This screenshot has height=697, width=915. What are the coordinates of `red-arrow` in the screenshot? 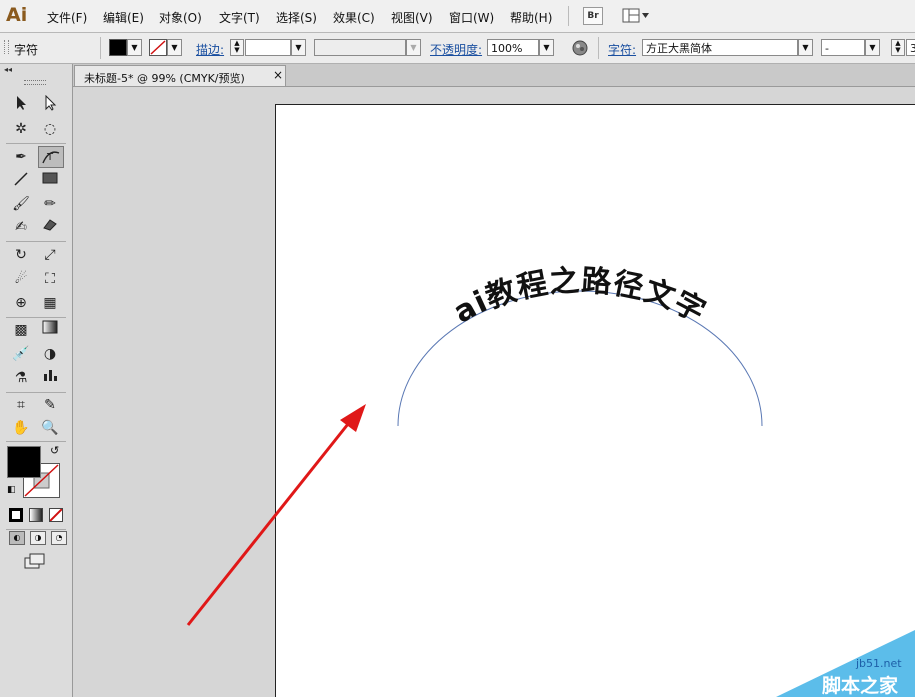 It's located at (270, 522).